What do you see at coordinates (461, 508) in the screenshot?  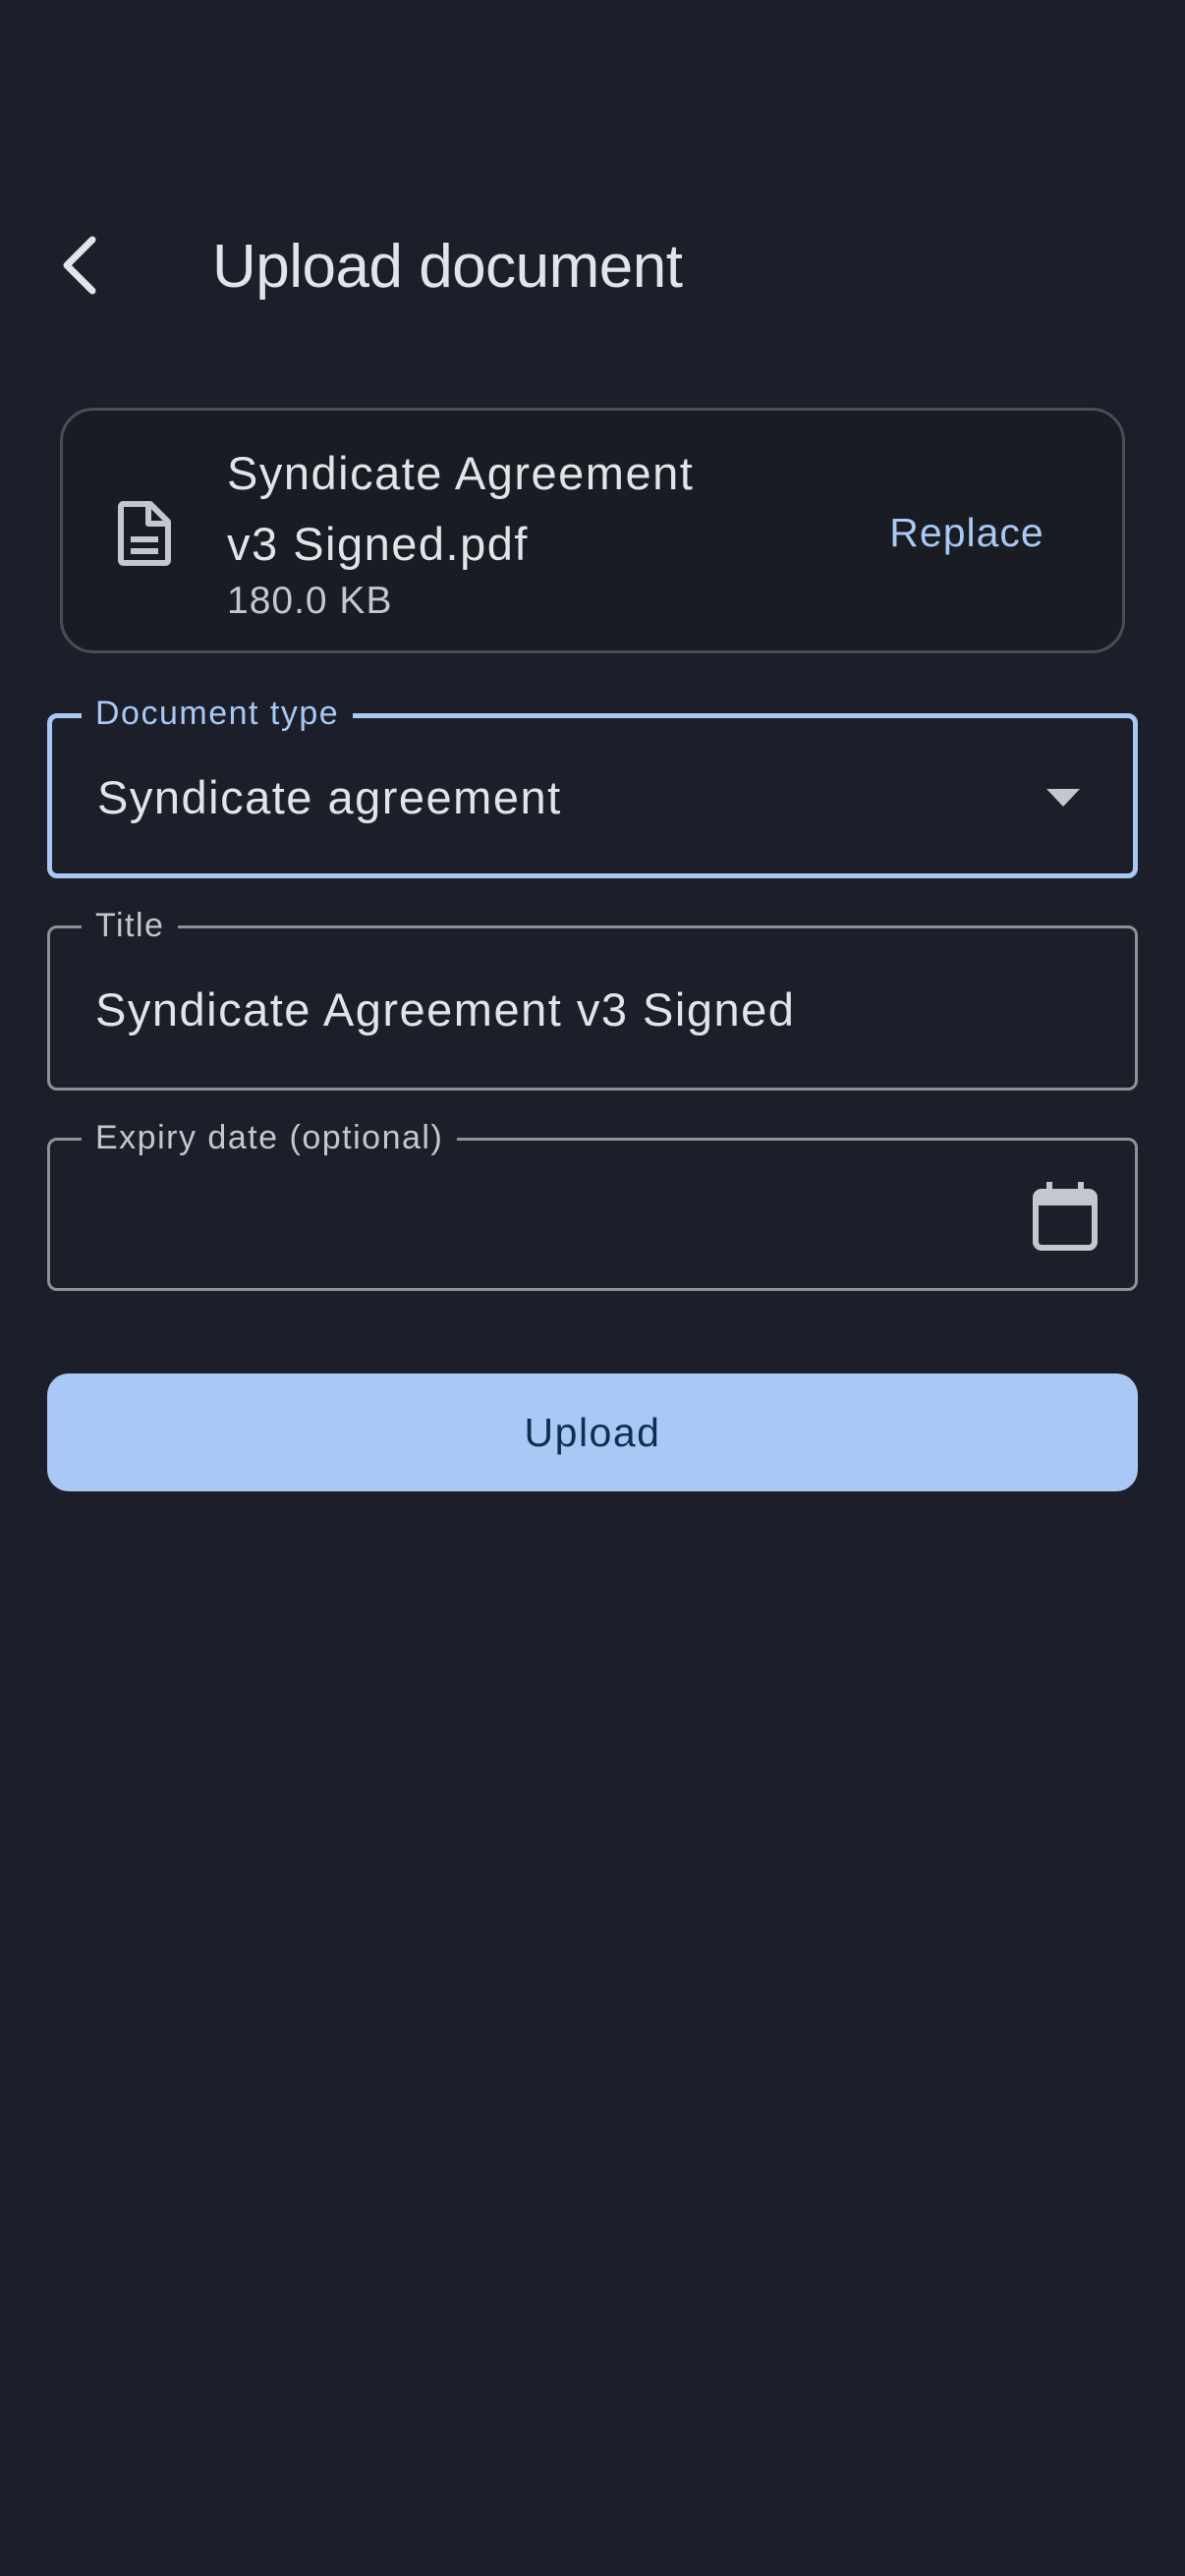 I see `file-name: Syndicate Agreement v3 Signed.pdf` at bounding box center [461, 508].